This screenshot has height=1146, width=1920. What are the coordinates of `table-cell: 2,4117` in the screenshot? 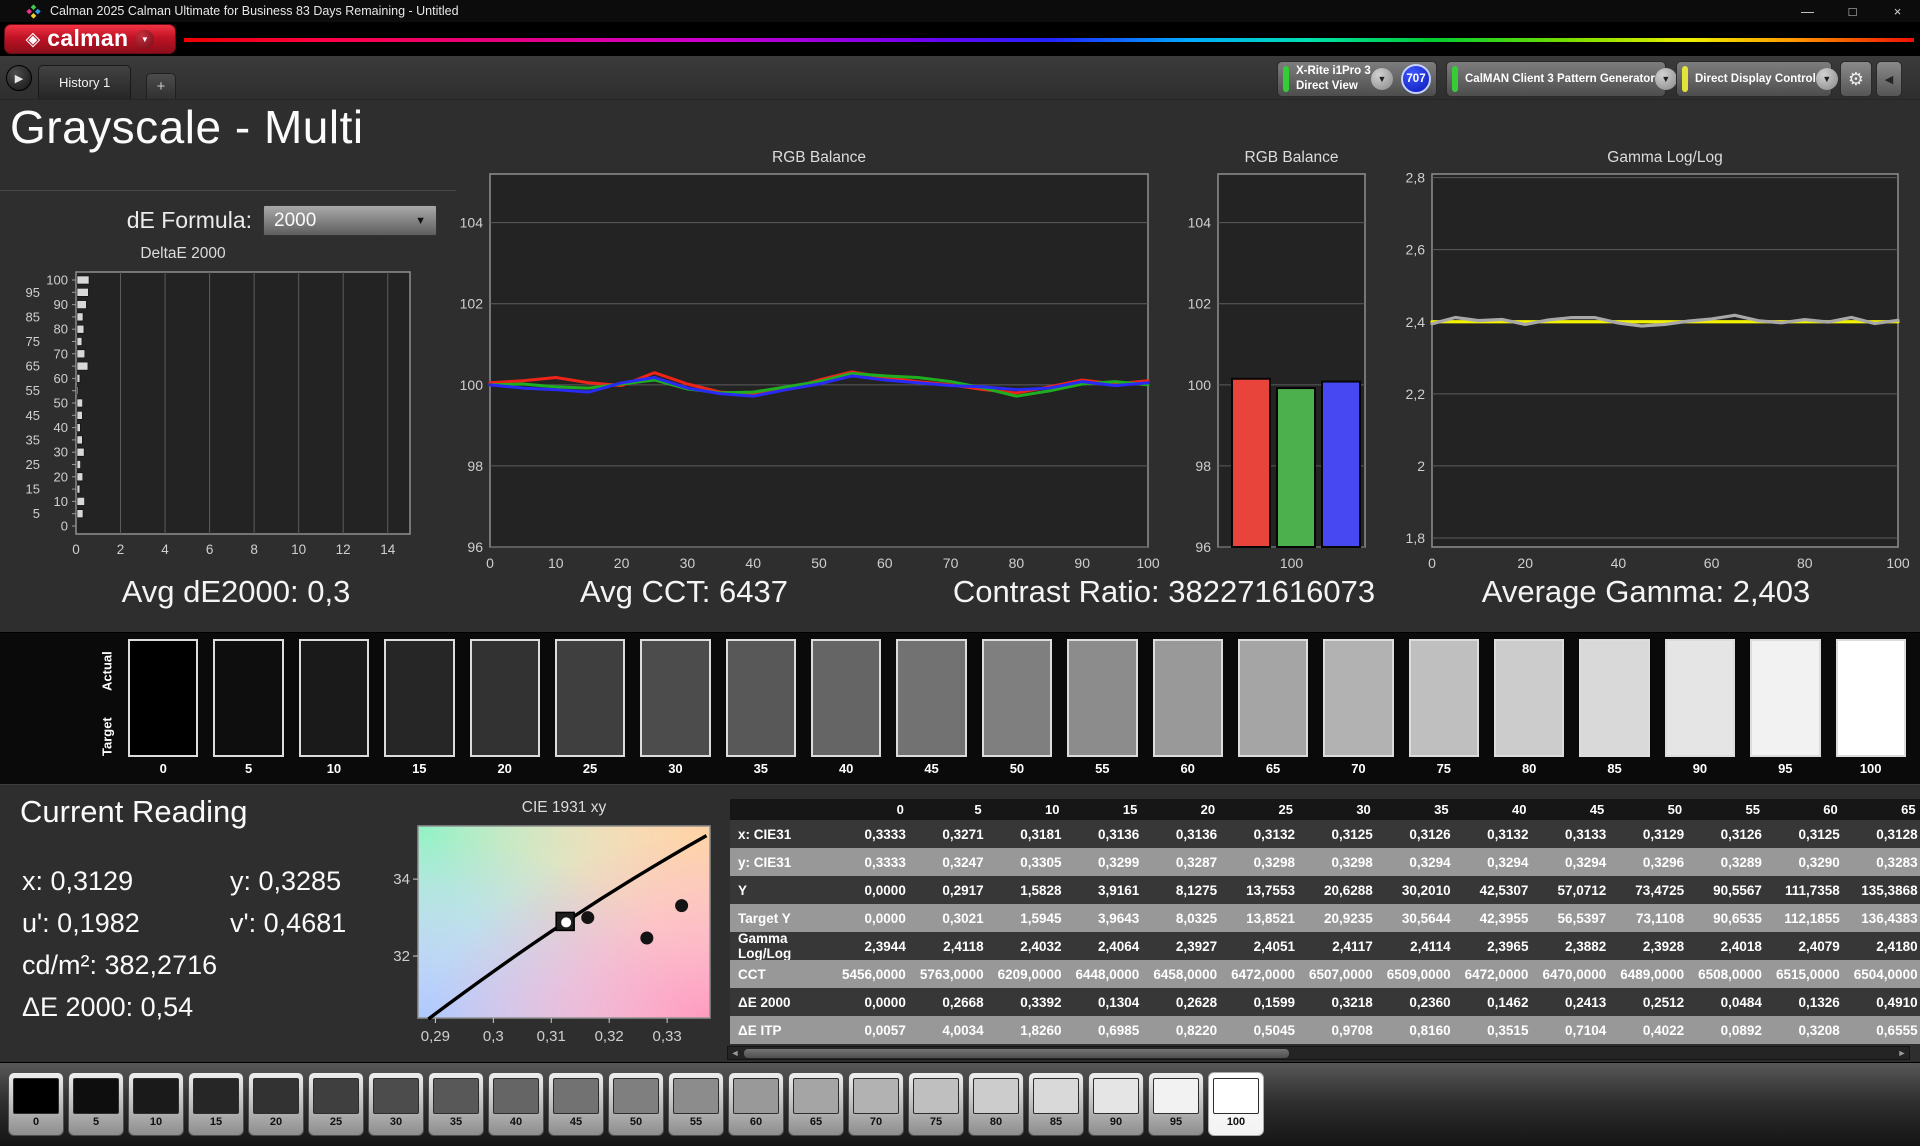 It's located at (1347, 946).